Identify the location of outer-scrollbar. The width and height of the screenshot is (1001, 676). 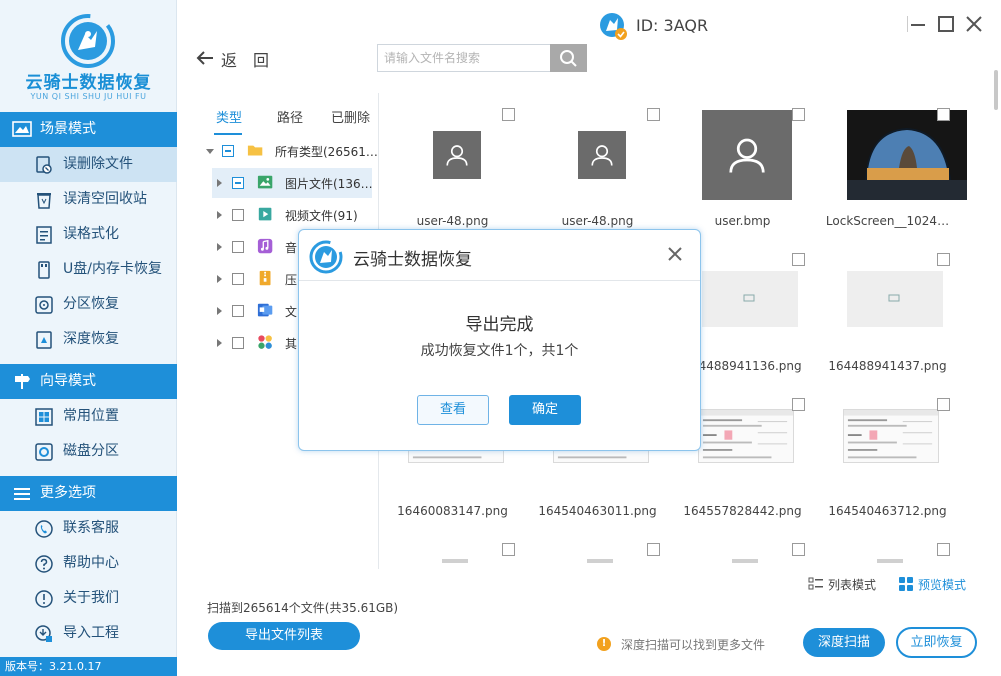
(996, 90).